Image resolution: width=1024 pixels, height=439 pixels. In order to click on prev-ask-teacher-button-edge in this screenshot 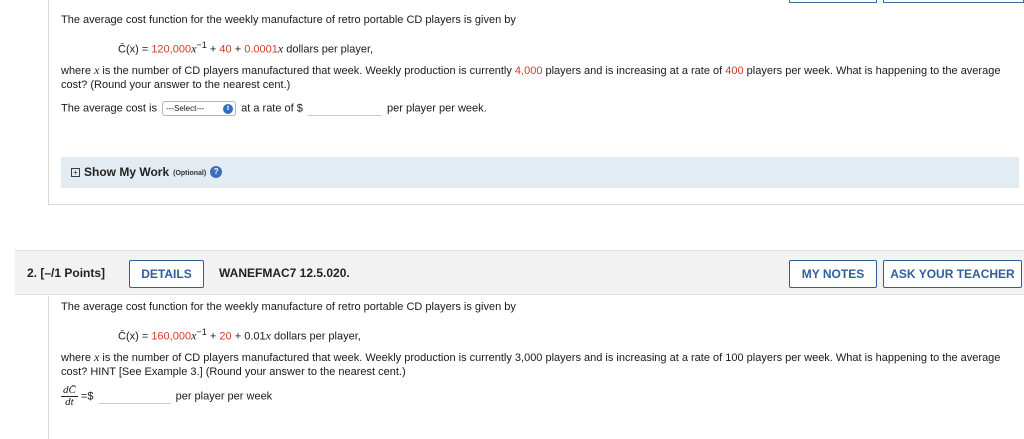, I will do `click(953, 1)`.